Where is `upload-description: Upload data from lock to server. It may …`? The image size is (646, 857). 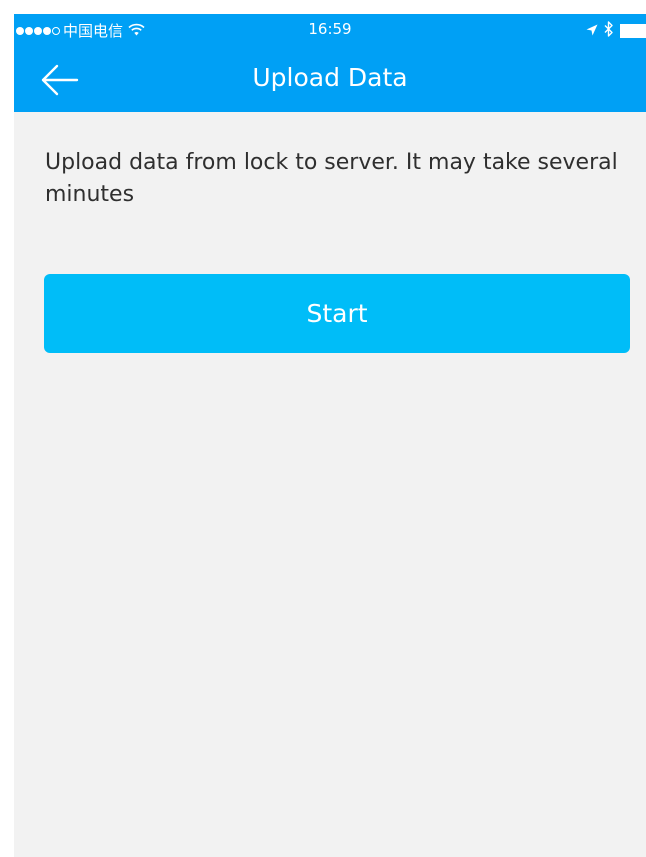 upload-description: Upload data from lock to server. It may … is located at coordinates (331, 178).